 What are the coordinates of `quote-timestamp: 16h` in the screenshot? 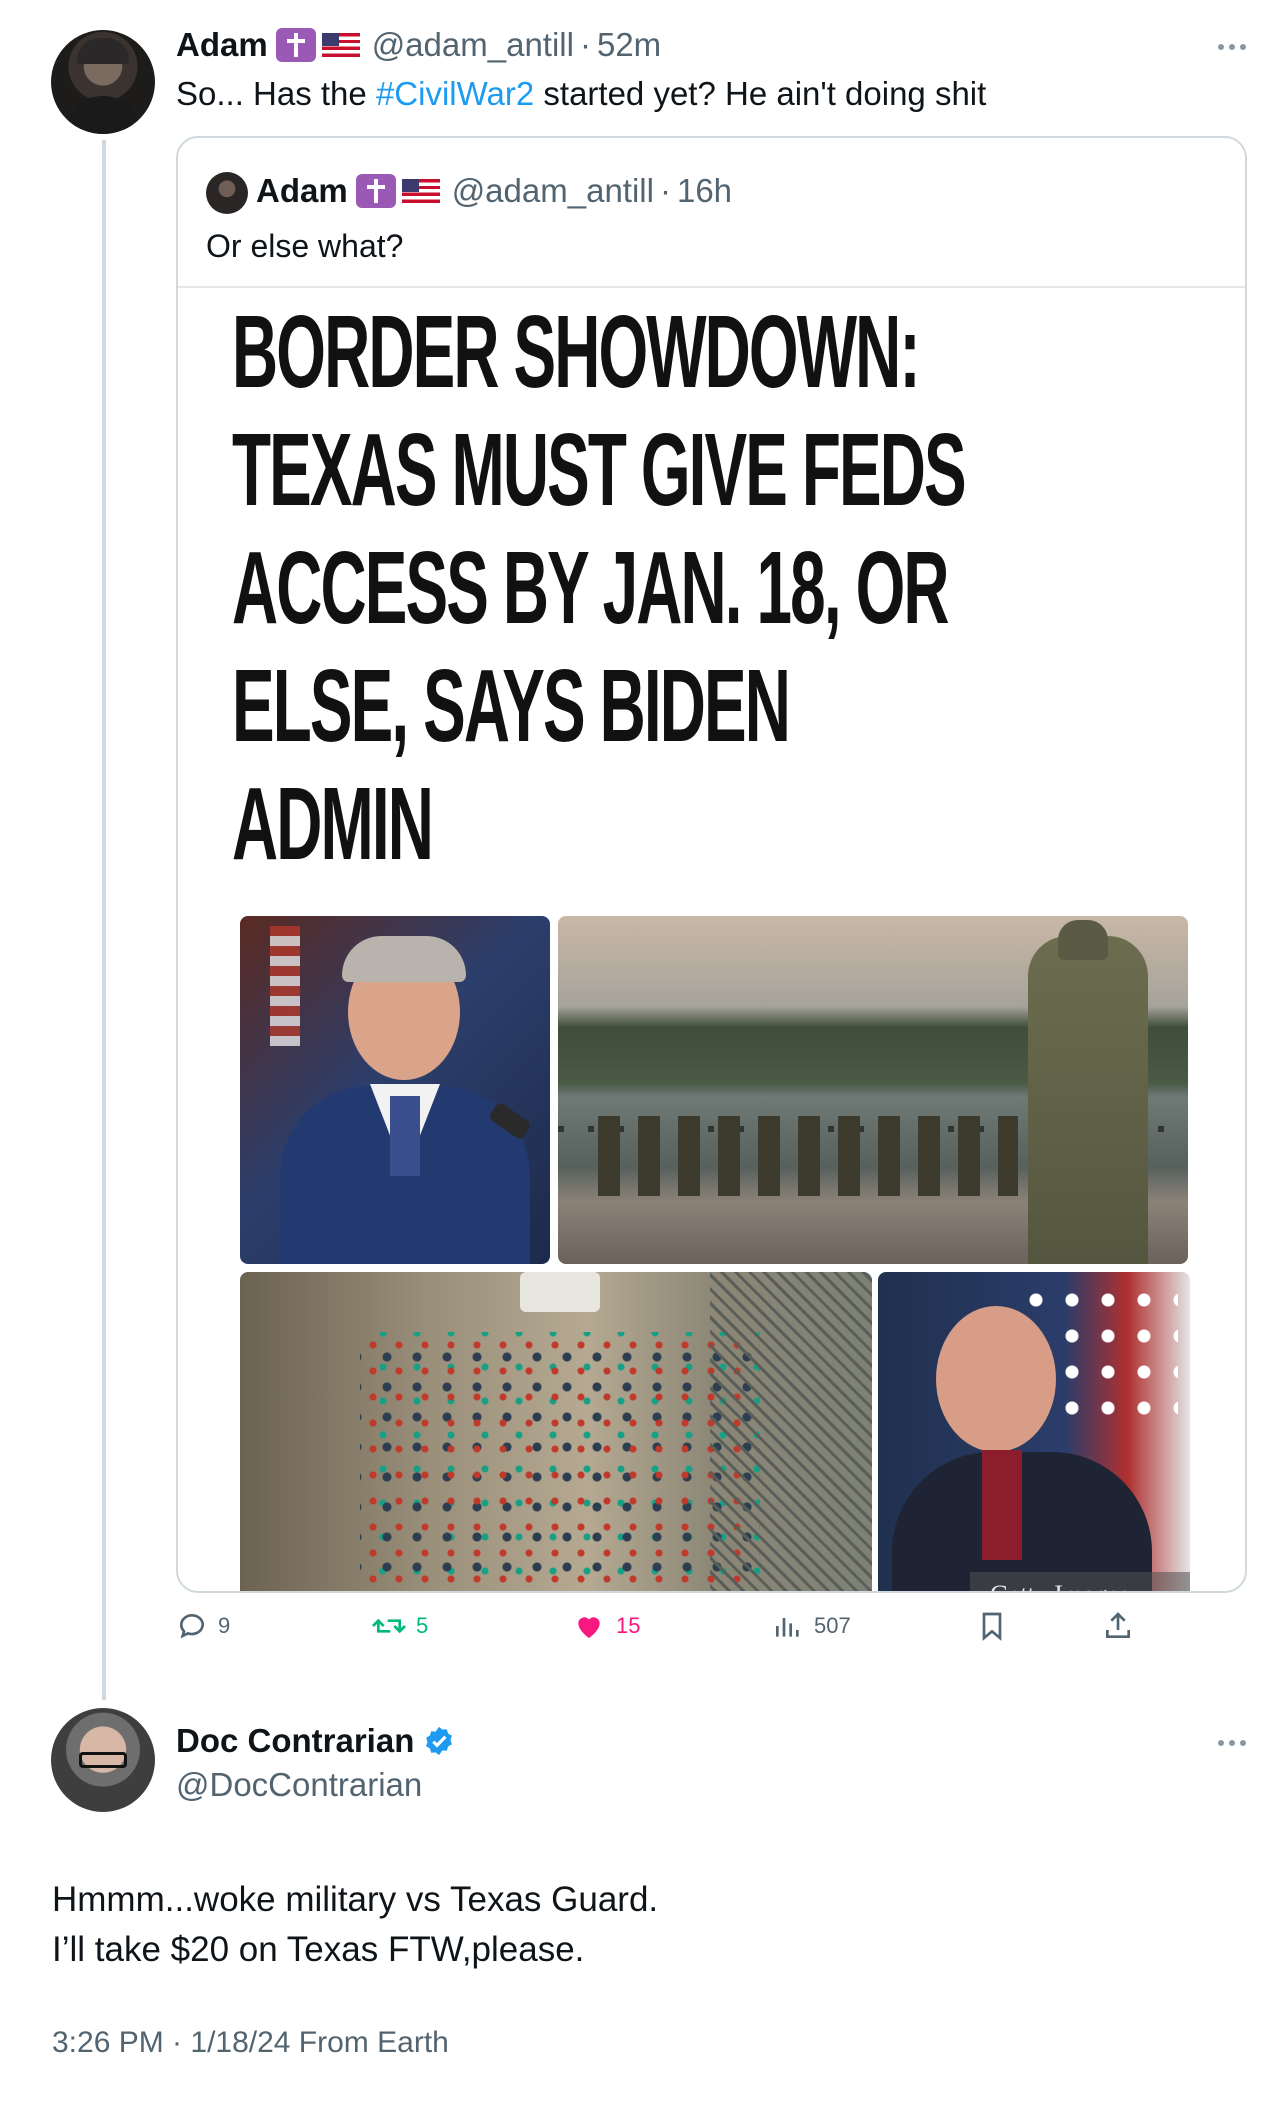 It's located at (704, 190).